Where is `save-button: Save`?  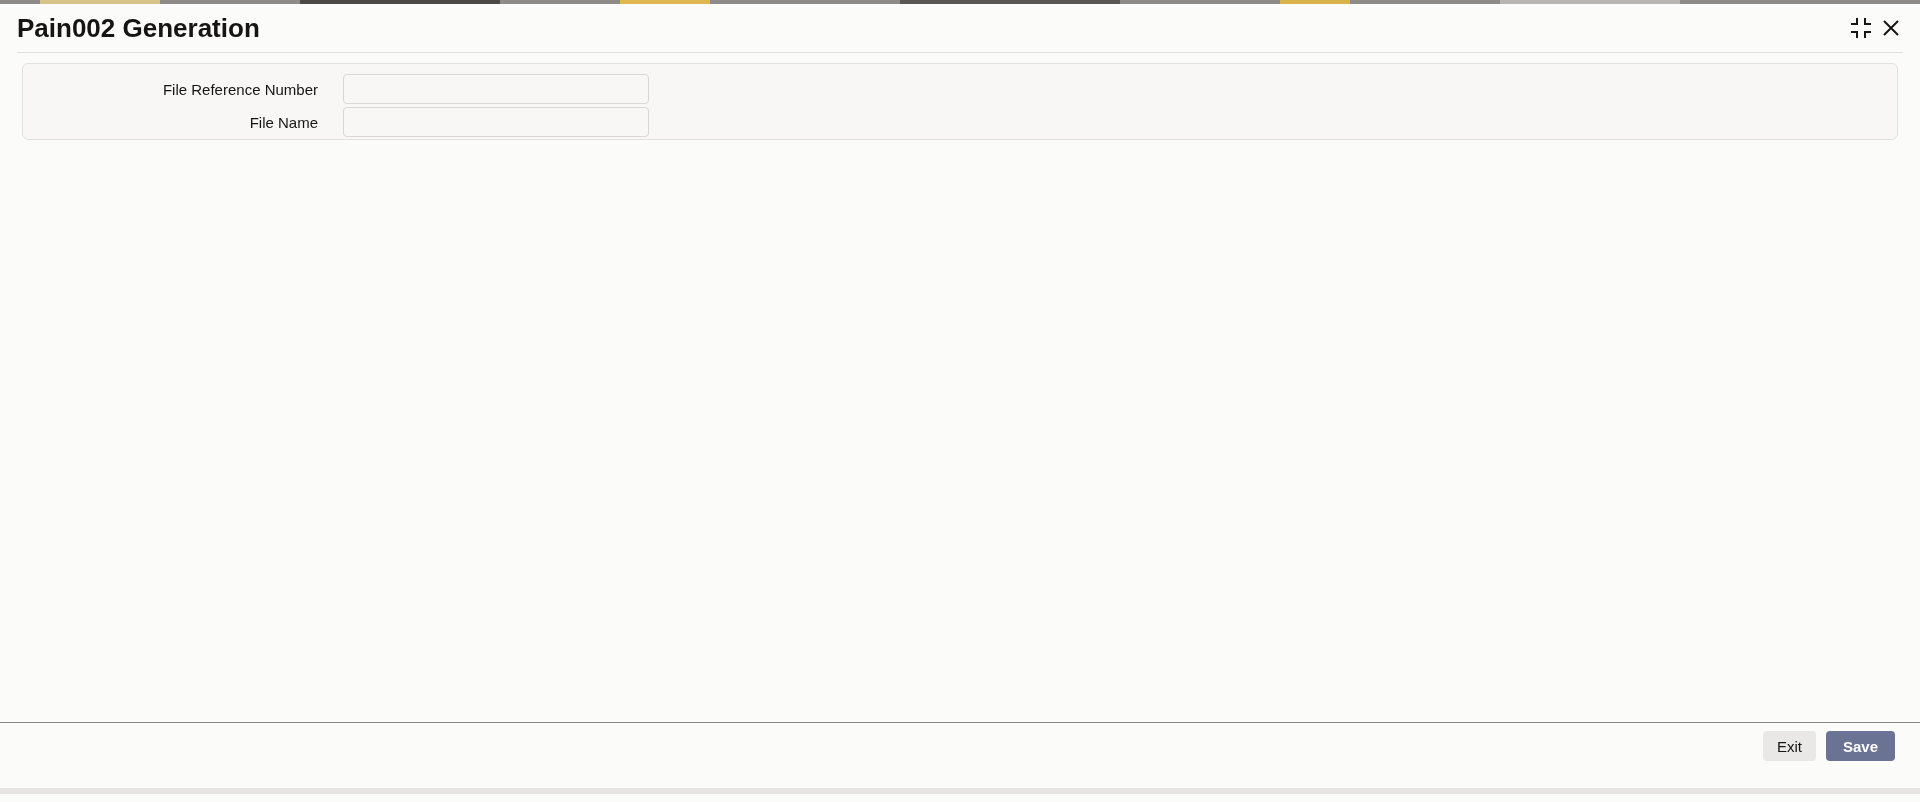 save-button: Save is located at coordinates (1860, 746).